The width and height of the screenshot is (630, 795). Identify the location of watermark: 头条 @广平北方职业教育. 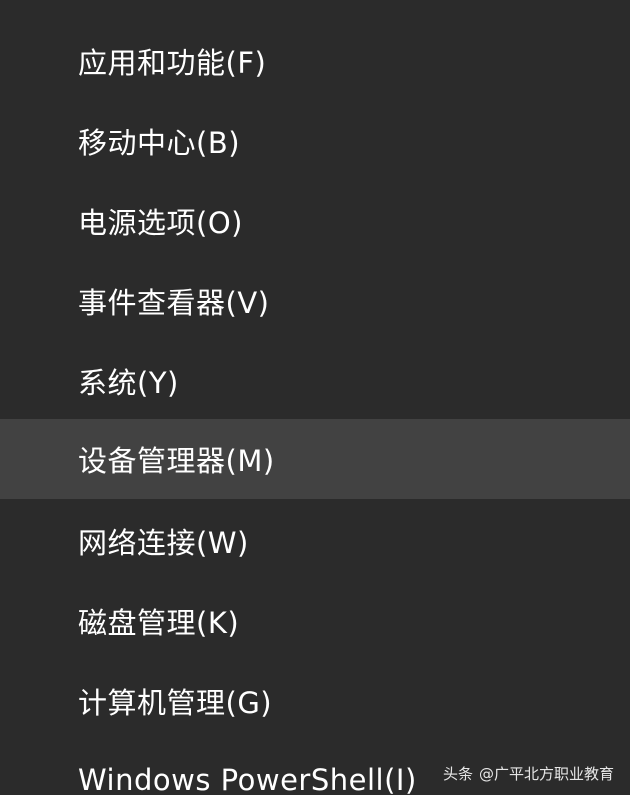
(528, 773).